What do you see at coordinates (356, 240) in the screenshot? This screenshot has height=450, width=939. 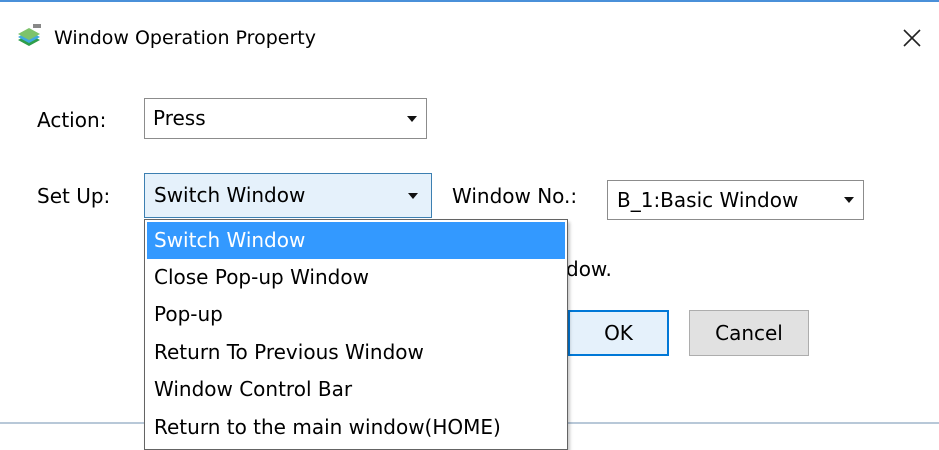 I see `dropdown-item-switch-window: Switch Window` at bounding box center [356, 240].